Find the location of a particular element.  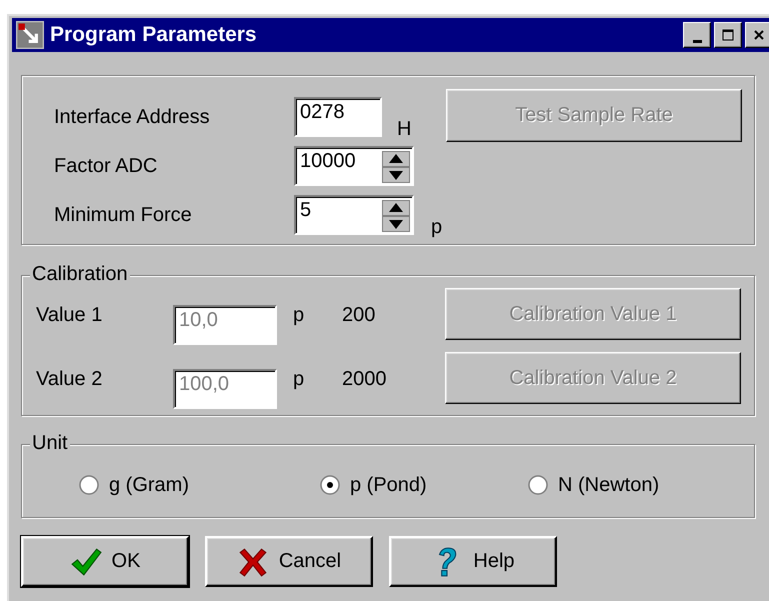

minimize-button is located at coordinates (697, 35).